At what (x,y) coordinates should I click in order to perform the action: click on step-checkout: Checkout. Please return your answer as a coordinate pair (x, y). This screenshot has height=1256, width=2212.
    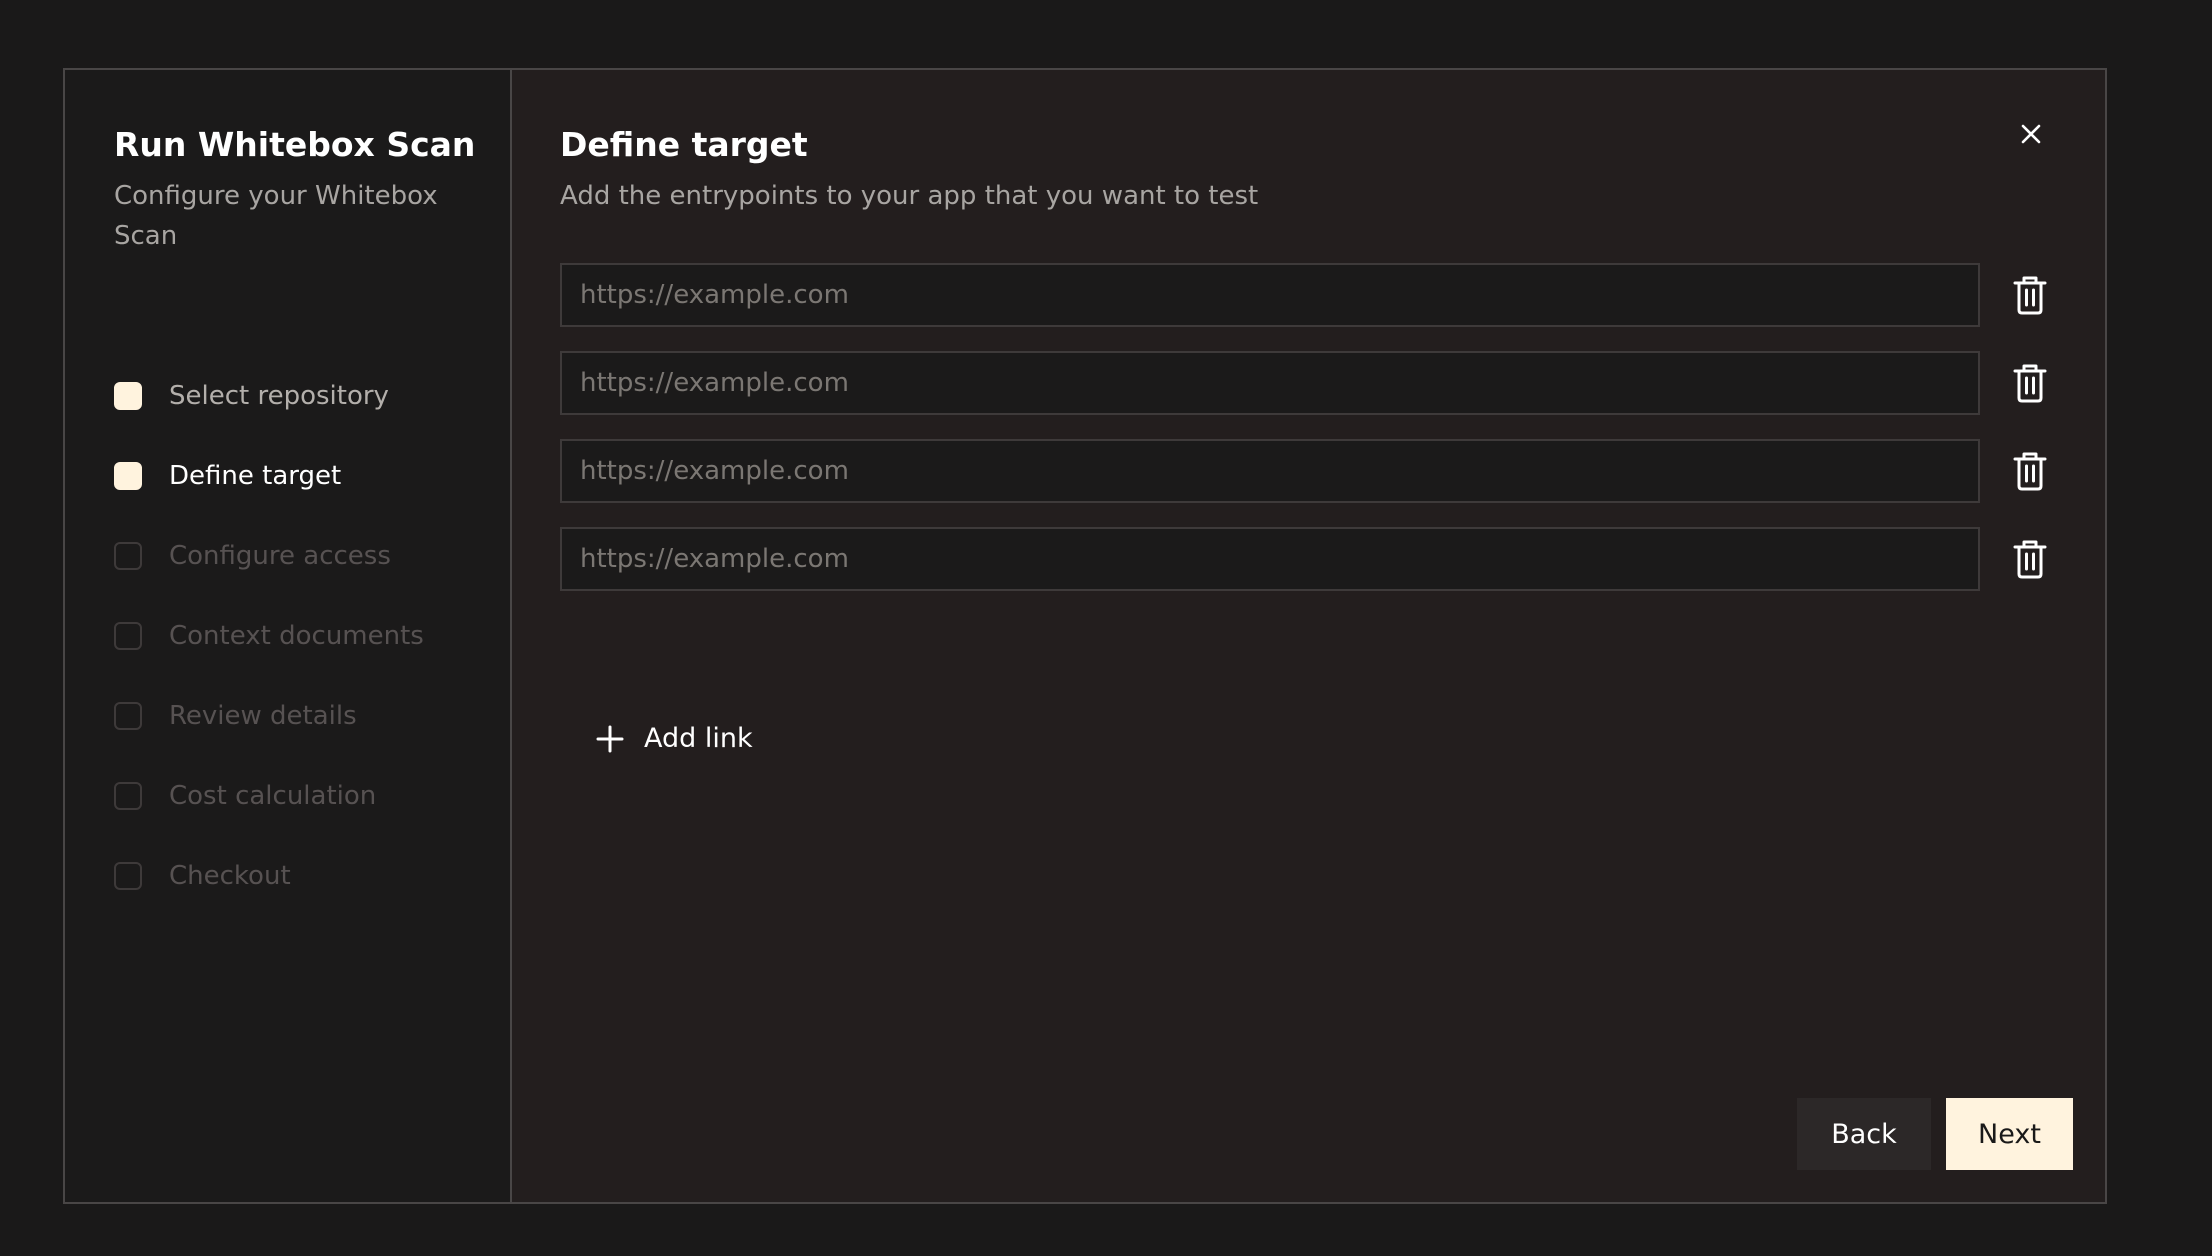
    Looking at the image, I should click on (269, 900).